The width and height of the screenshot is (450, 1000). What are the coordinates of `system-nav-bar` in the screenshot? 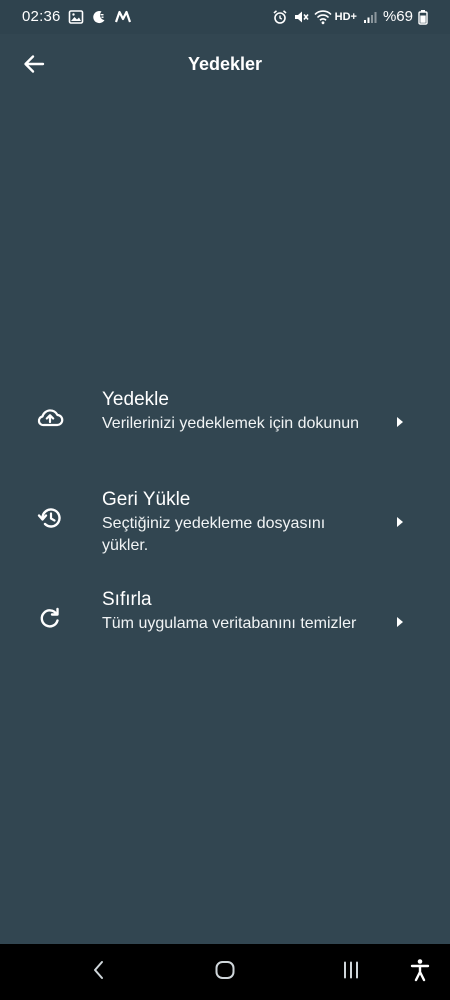 It's located at (225, 972).